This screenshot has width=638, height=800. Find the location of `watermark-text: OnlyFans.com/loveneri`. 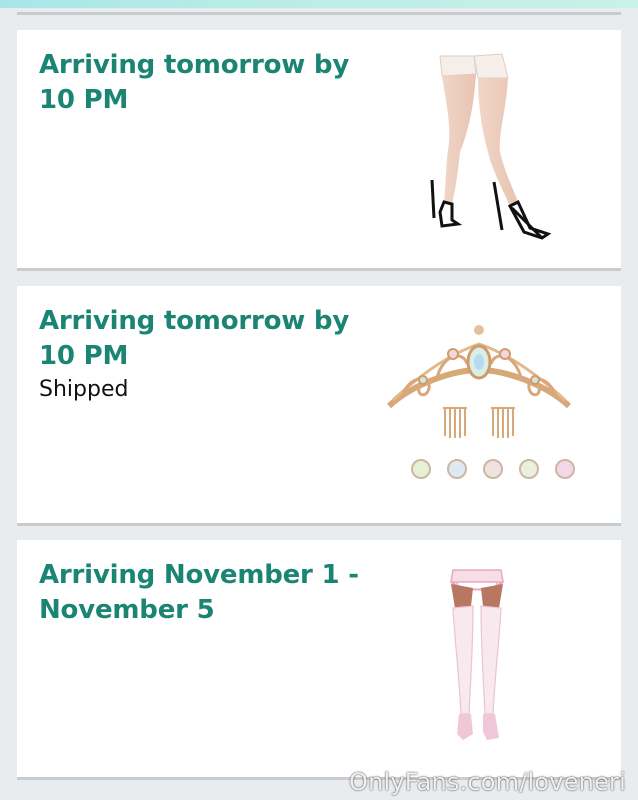

watermark-text: OnlyFans.com/loveneri is located at coordinates (487, 782).